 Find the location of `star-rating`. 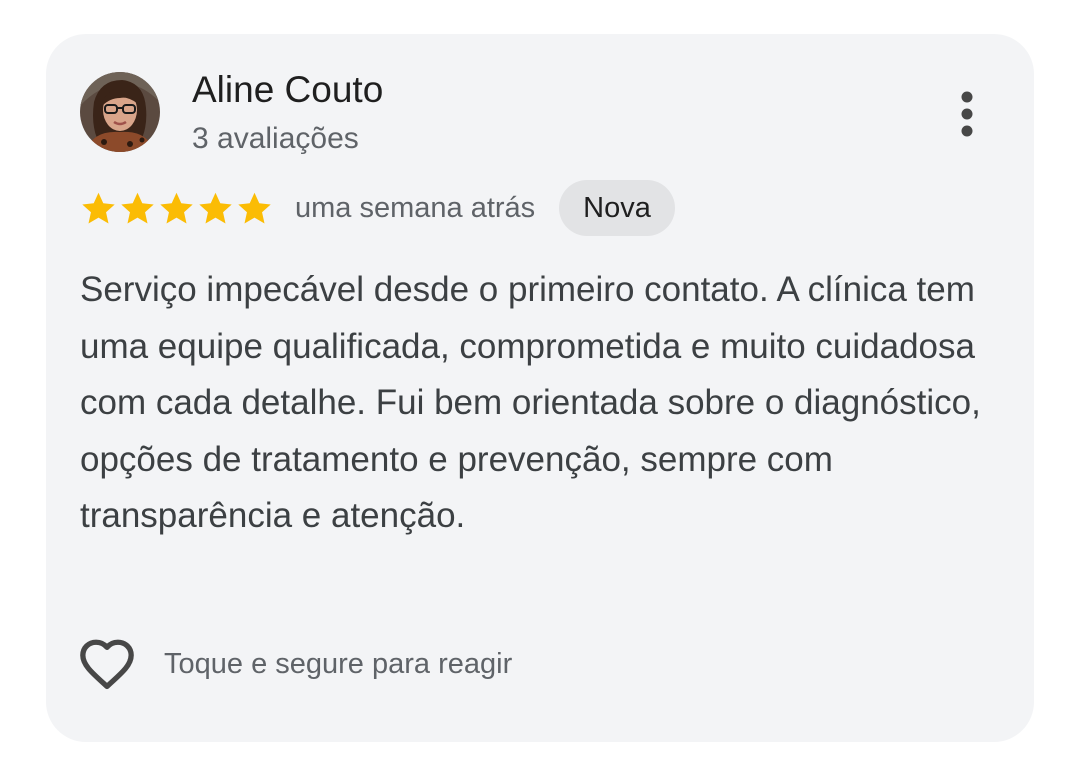

star-rating is located at coordinates (176, 208).